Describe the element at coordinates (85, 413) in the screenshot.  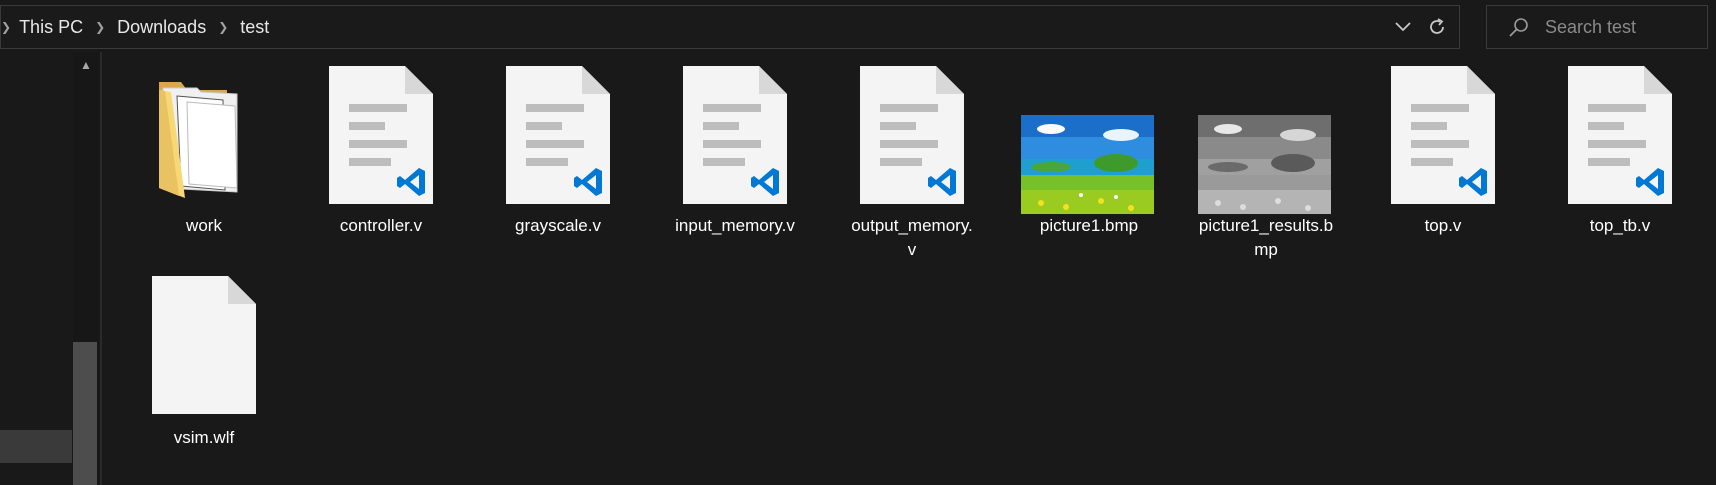
I see `scroll-thumb` at that location.